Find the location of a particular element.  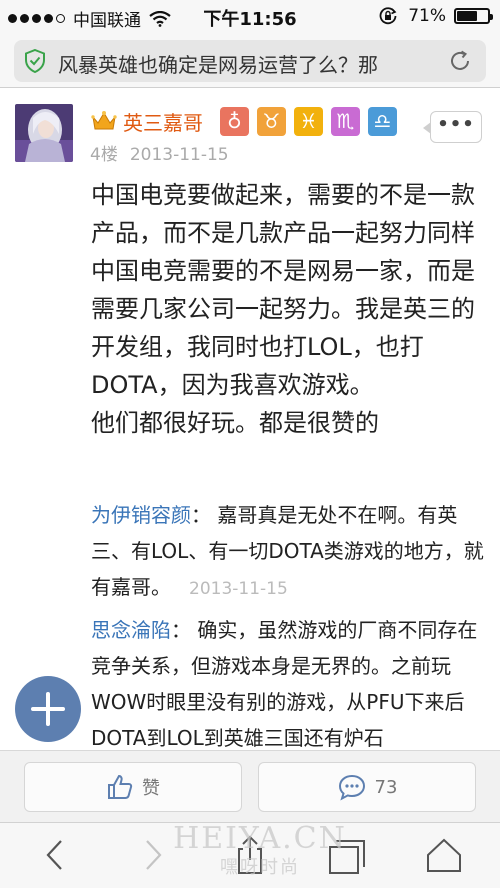

battery-icon is located at coordinates (473, 16).